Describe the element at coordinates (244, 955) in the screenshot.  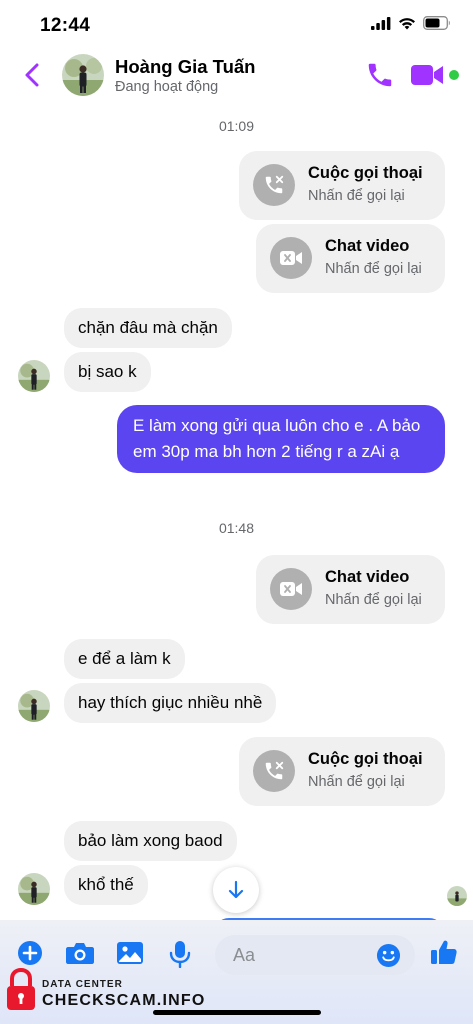
I see `message-input-placeholder: Aa` at that location.